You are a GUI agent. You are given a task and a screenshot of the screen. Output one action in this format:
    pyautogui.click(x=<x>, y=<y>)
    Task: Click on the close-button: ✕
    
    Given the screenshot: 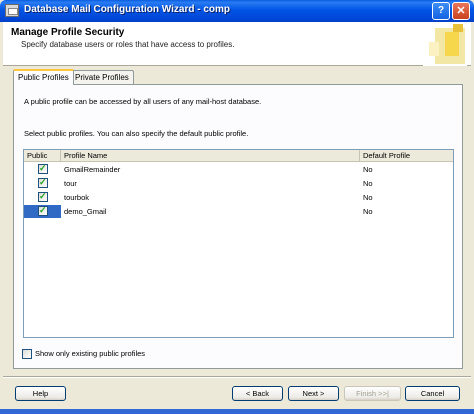 What is the action you would take?
    pyautogui.click(x=461, y=11)
    